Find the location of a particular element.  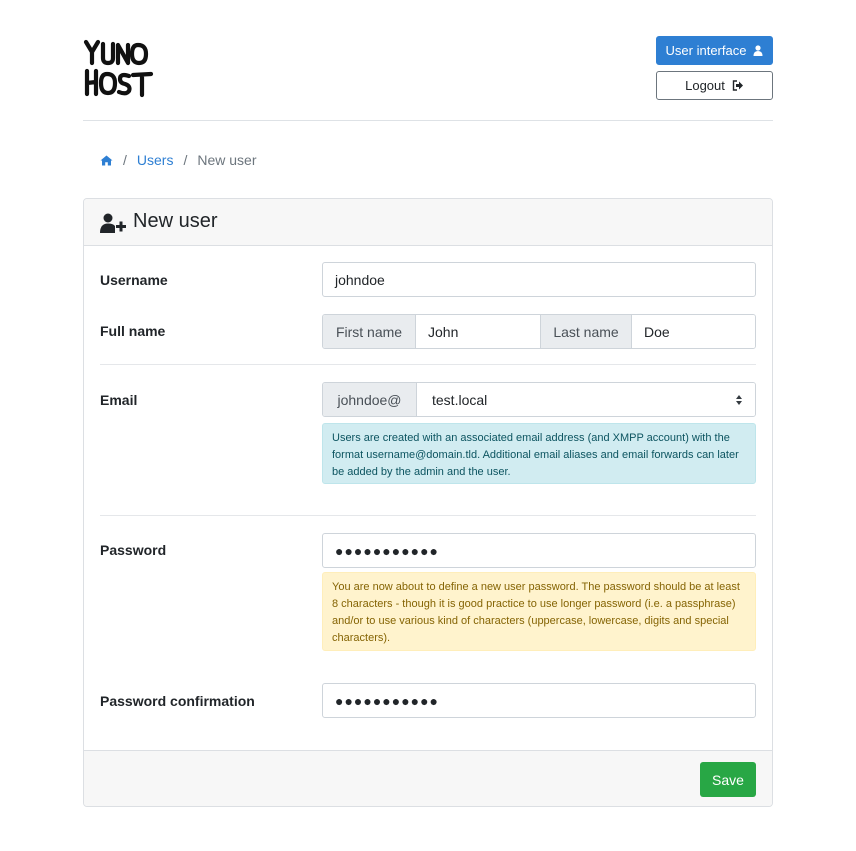

last-name-addon: Last name is located at coordinates (586, 331).